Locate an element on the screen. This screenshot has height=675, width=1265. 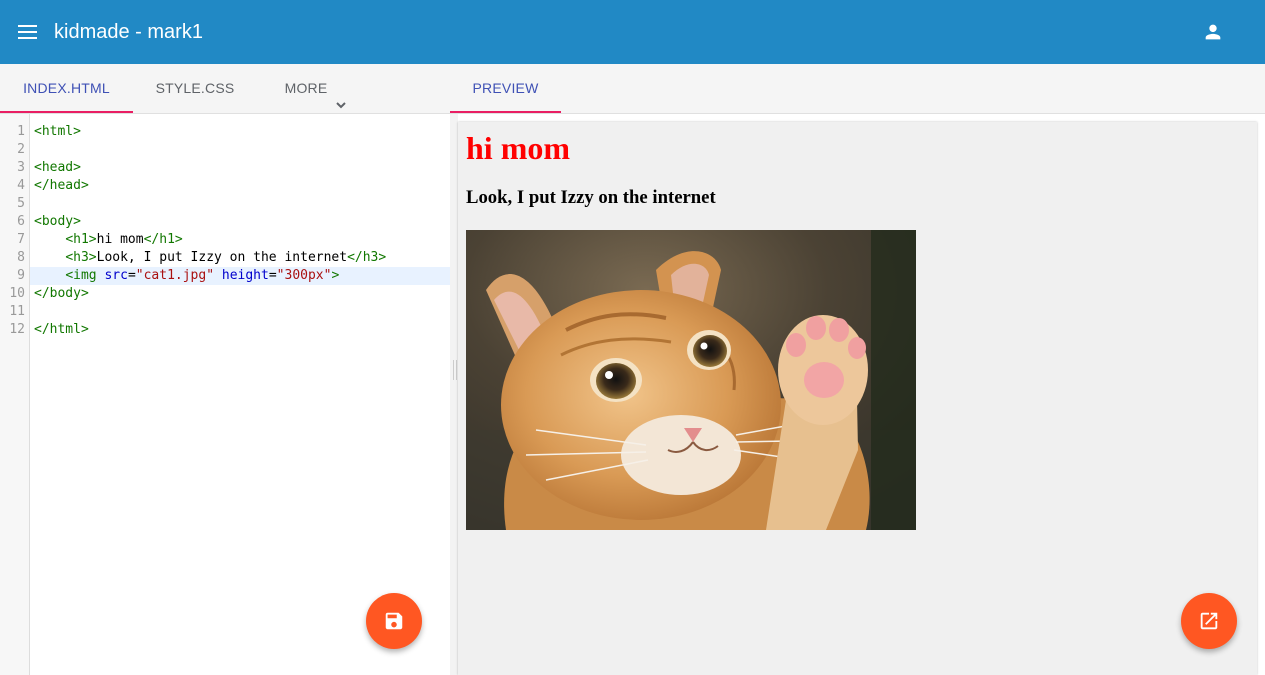
tab-bar: INDEX.HTML STYLE.CSS MORE PREVIEW is located at coordinates (632, 89).